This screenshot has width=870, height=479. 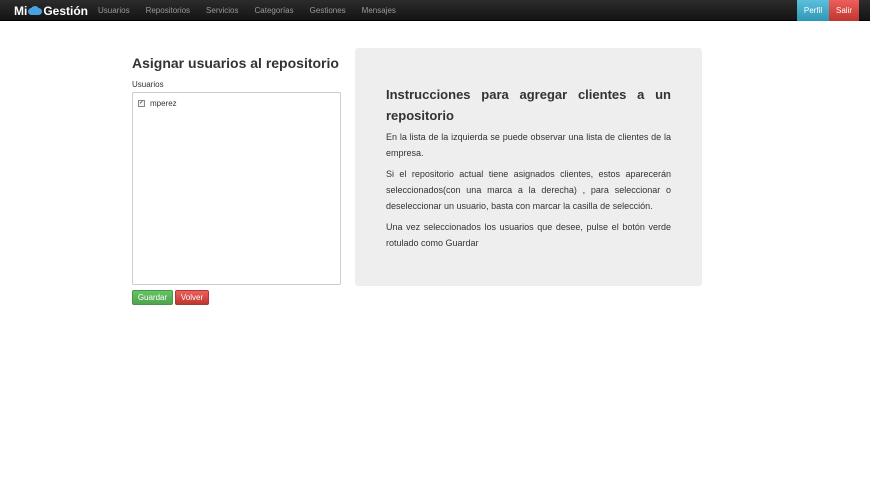 I want to click on user-checkbox: ✓, so click(x=141, y=103).